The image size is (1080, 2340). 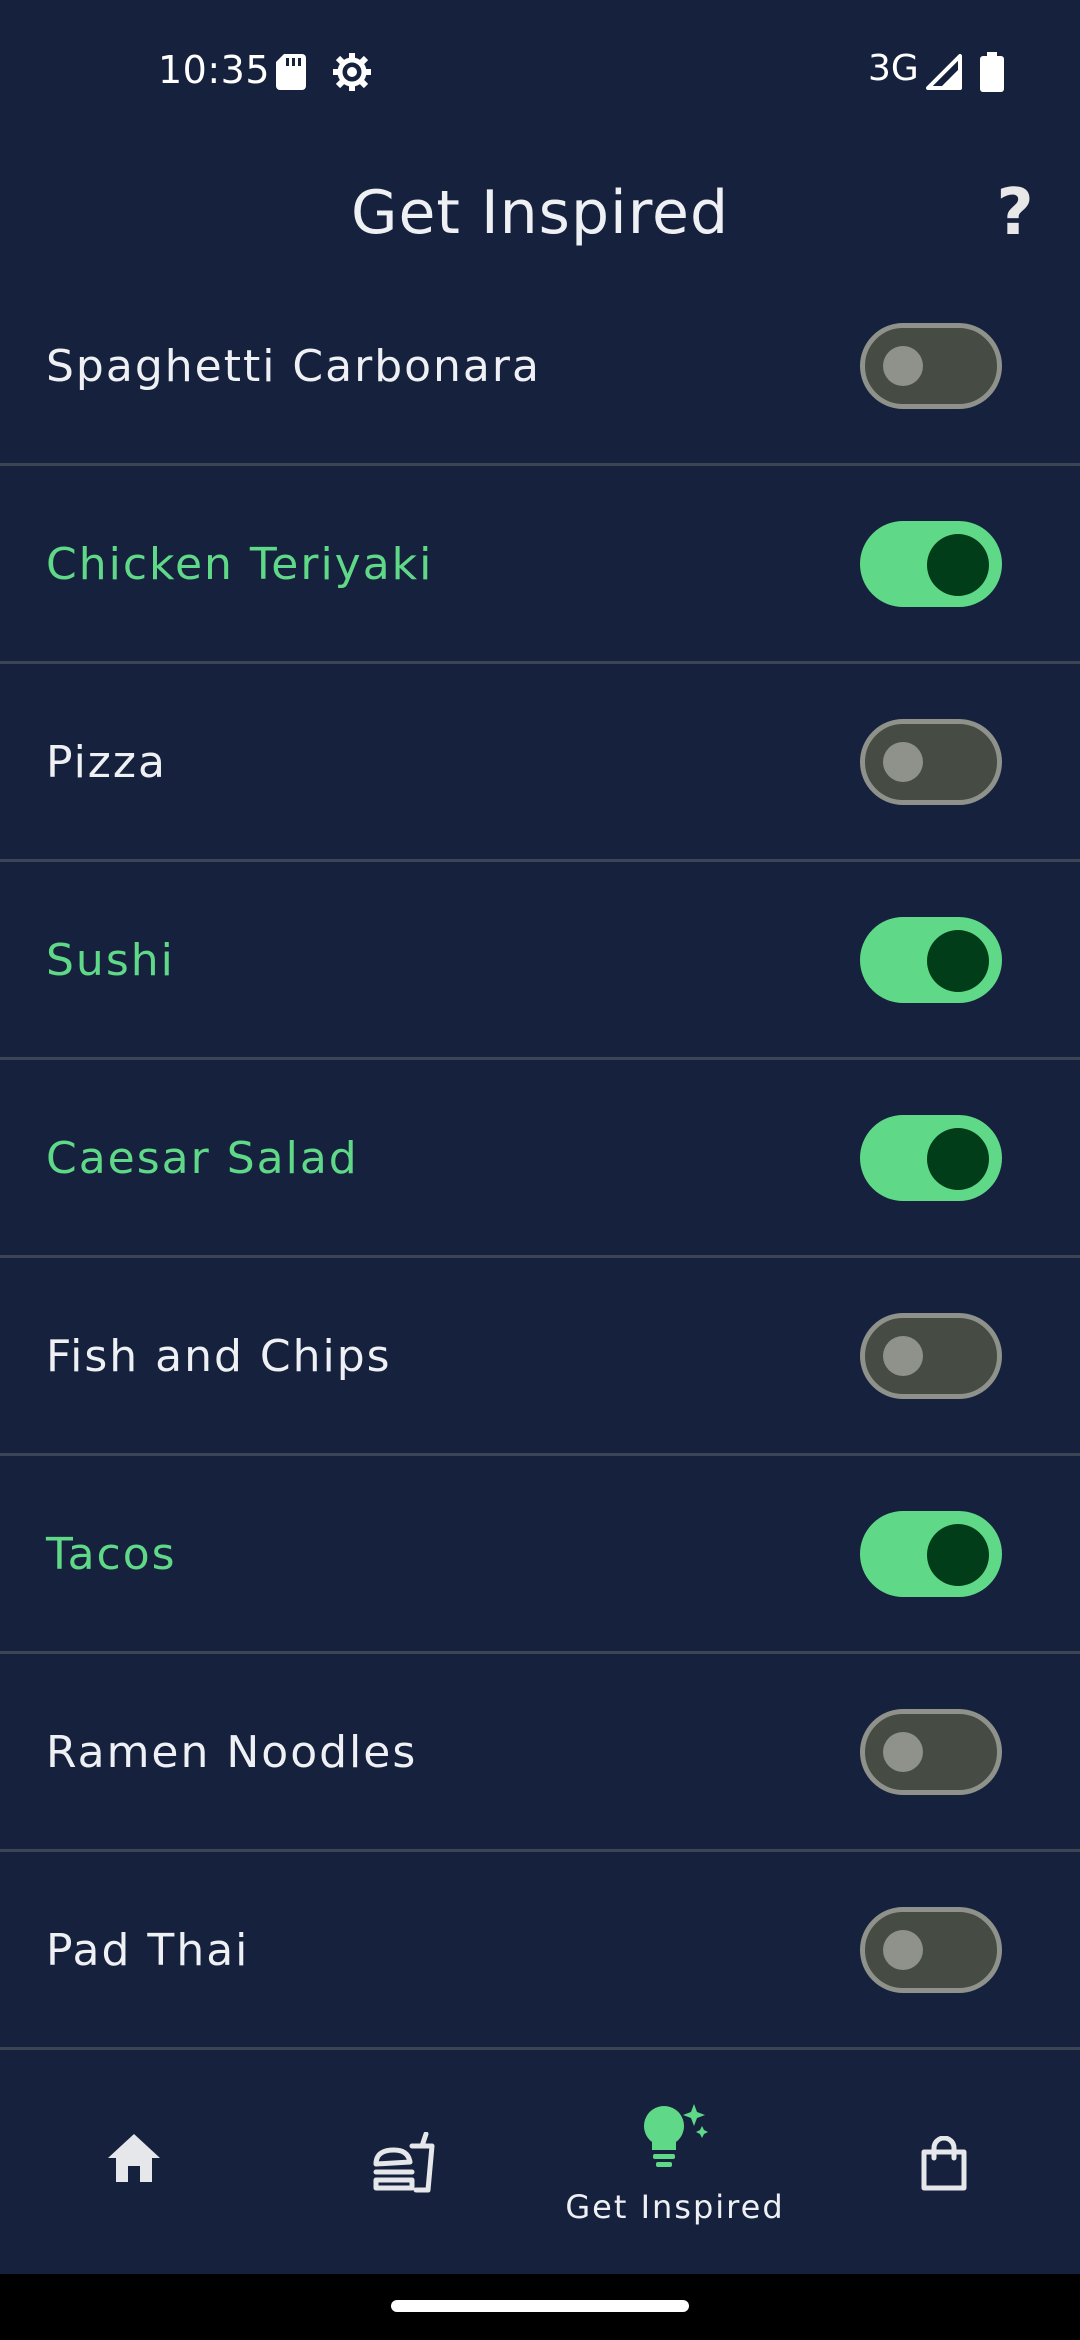 What do you see at coordinates (232, 1752) in the screenshot?
I see `dish-label: Ramen Noodles` at bounding box center [232, 1752].